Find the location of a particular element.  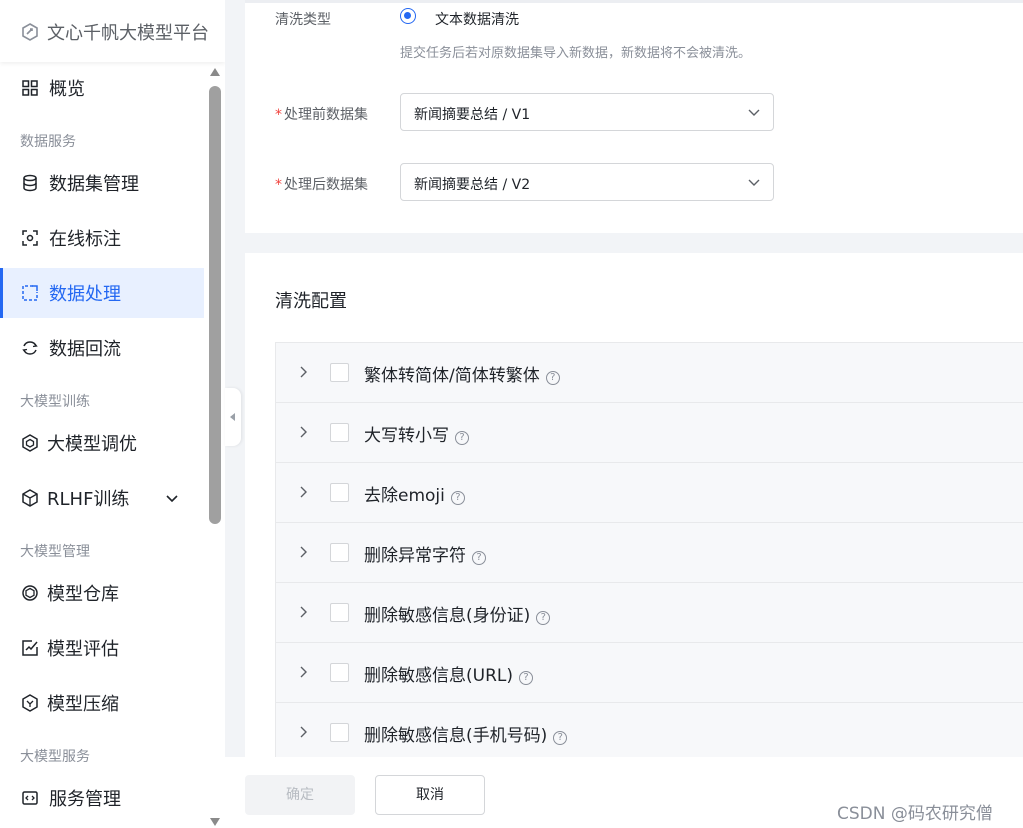

sidebar-scrollbar is located at coordinates (215, 445).